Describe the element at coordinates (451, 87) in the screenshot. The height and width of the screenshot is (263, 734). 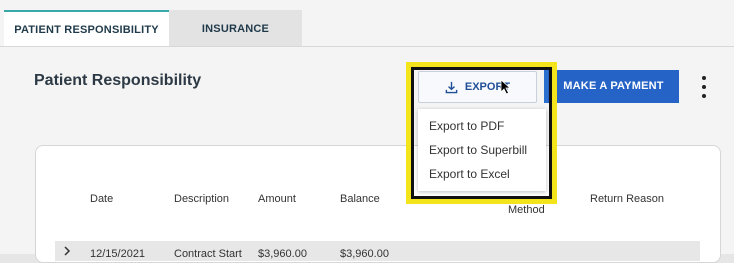
I see `download-icon` at that location.